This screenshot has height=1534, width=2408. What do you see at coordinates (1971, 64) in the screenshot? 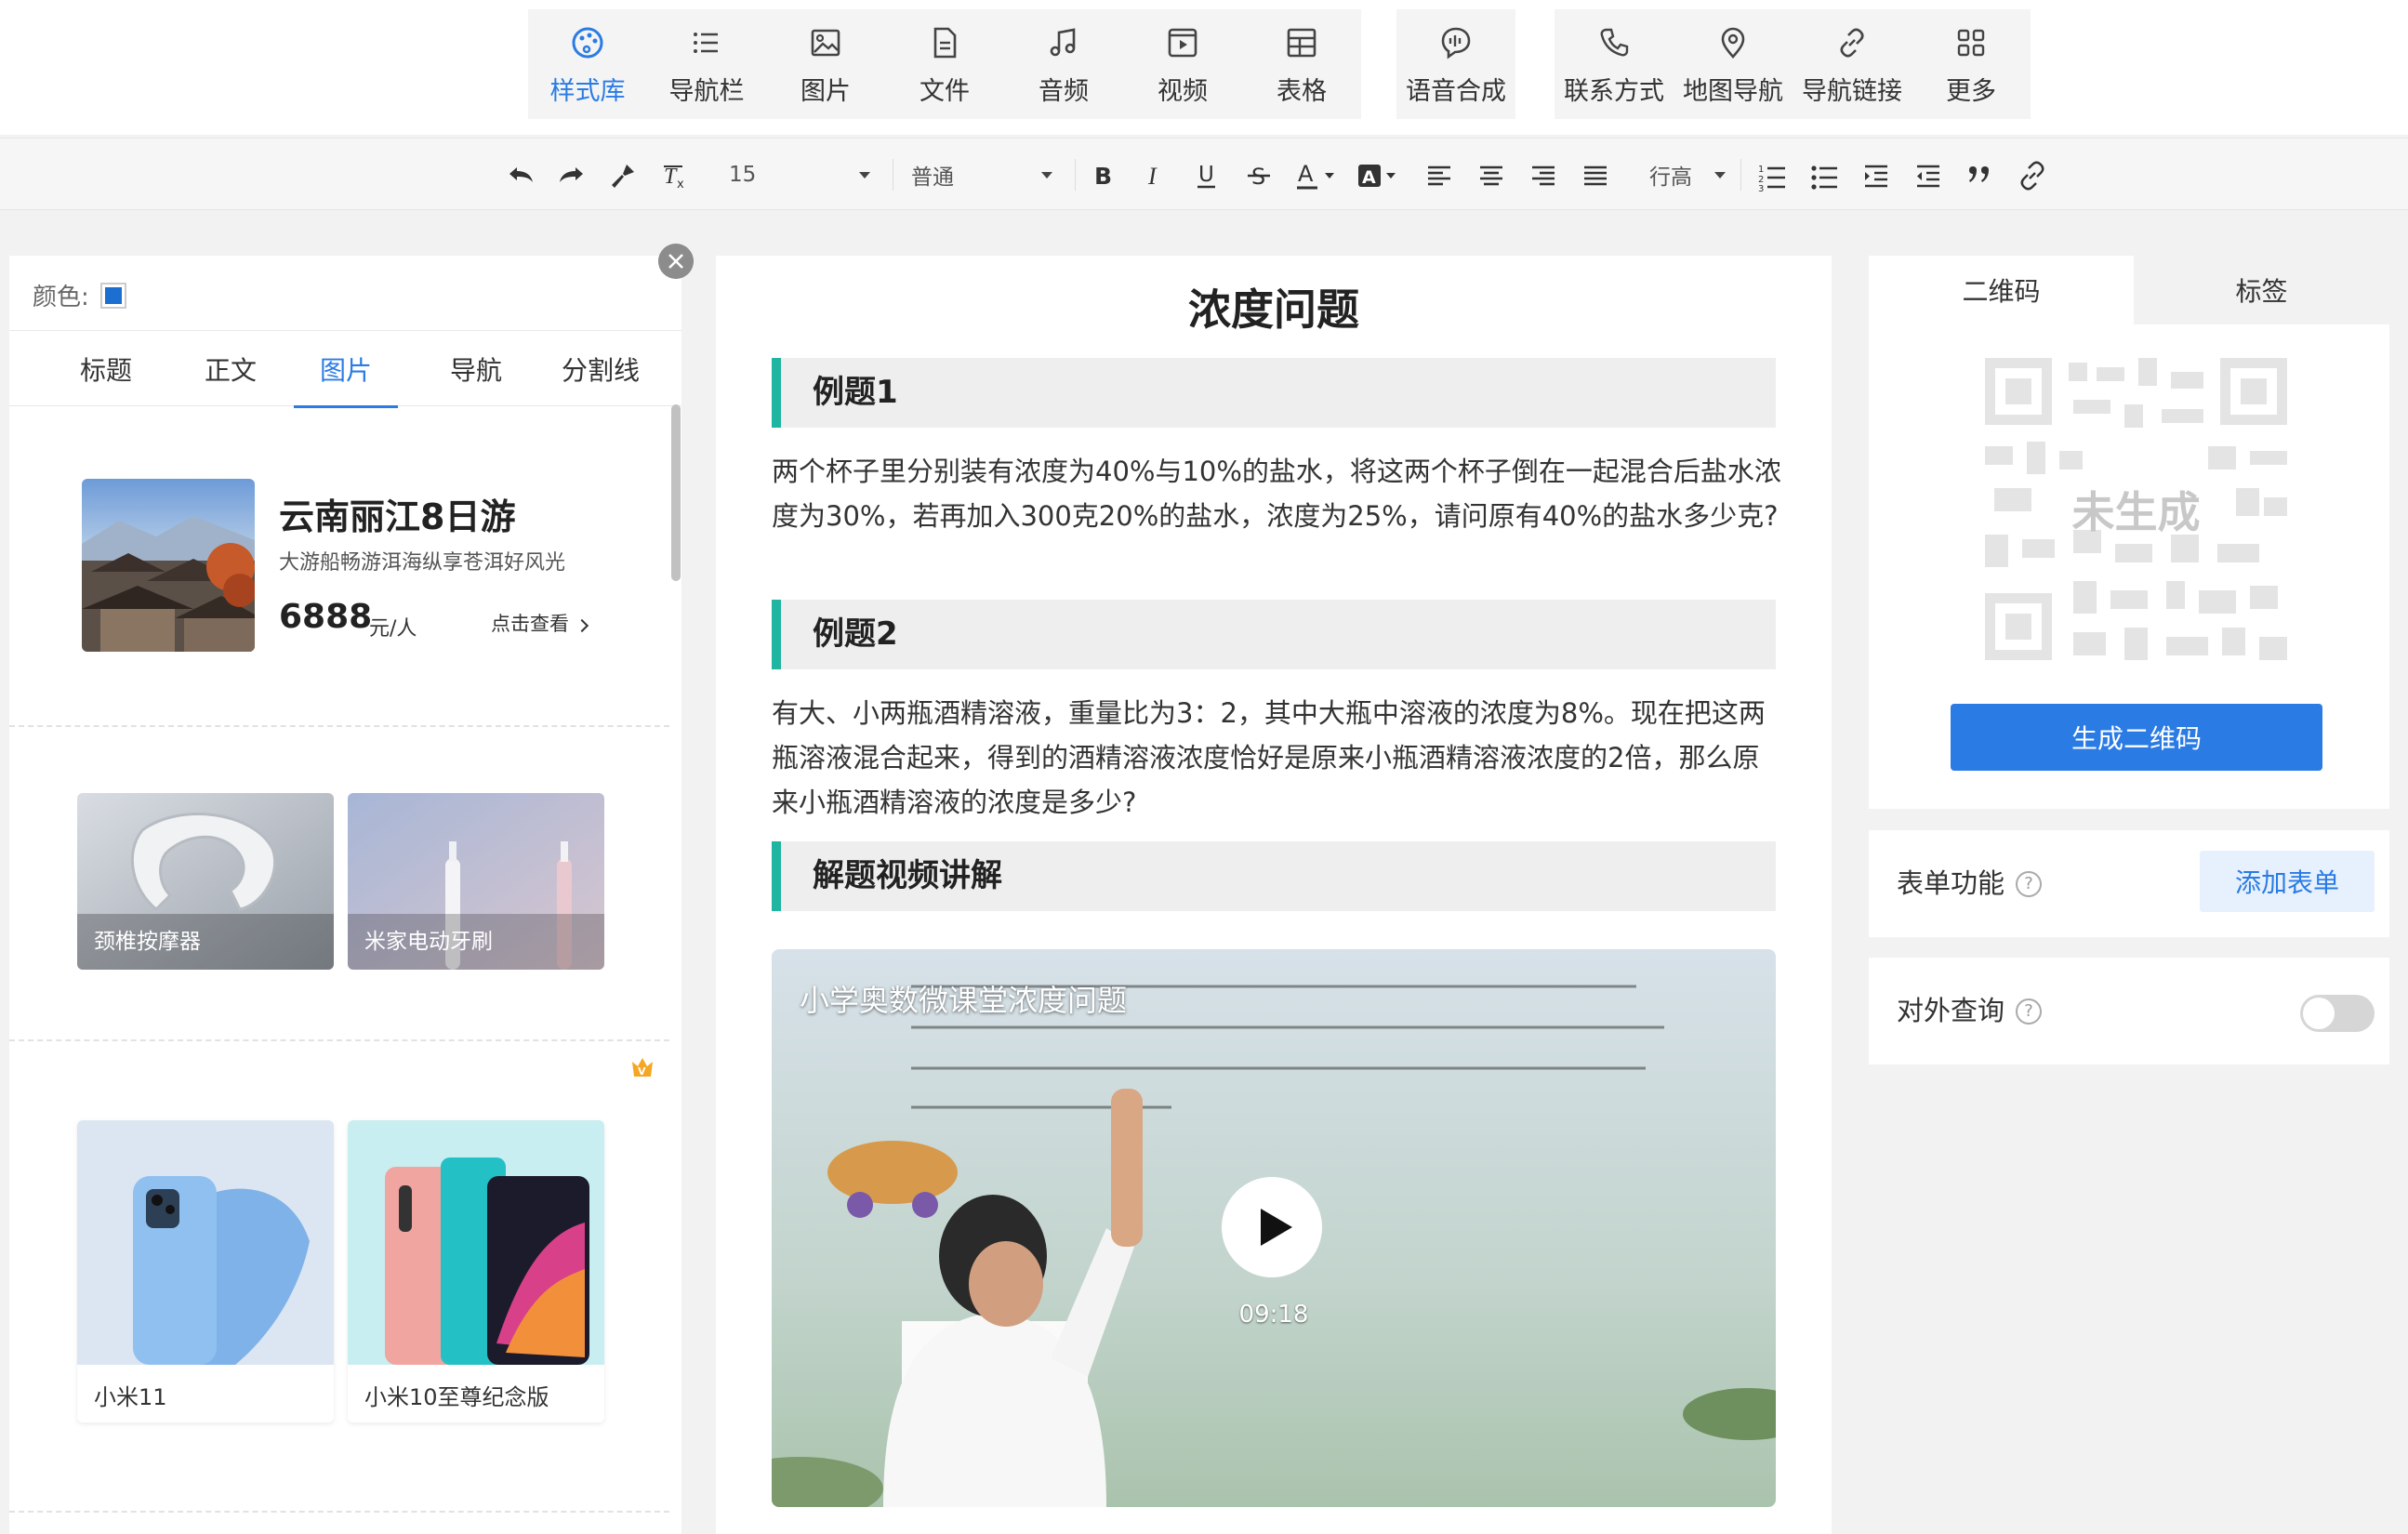
I see `toolbar-item-more: 更多` at bounding box center [1971, 64].